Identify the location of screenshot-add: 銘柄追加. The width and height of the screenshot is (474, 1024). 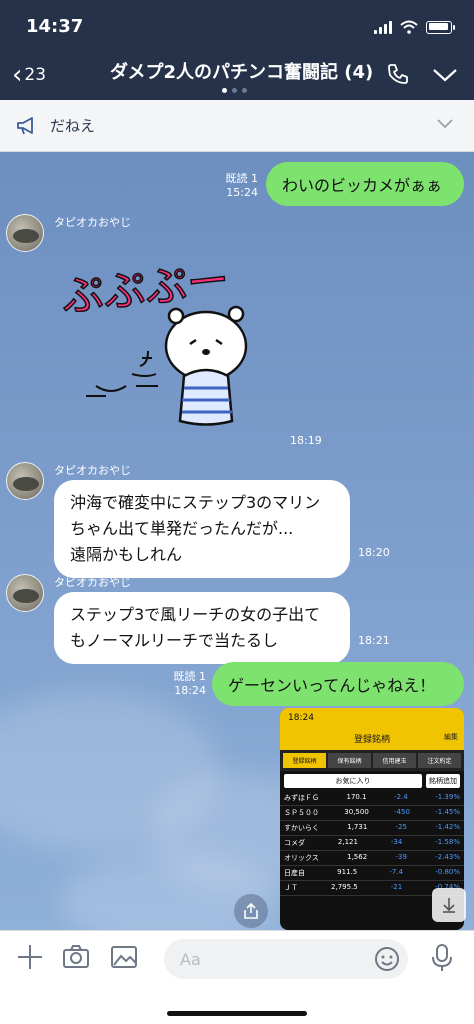
(443, 781).